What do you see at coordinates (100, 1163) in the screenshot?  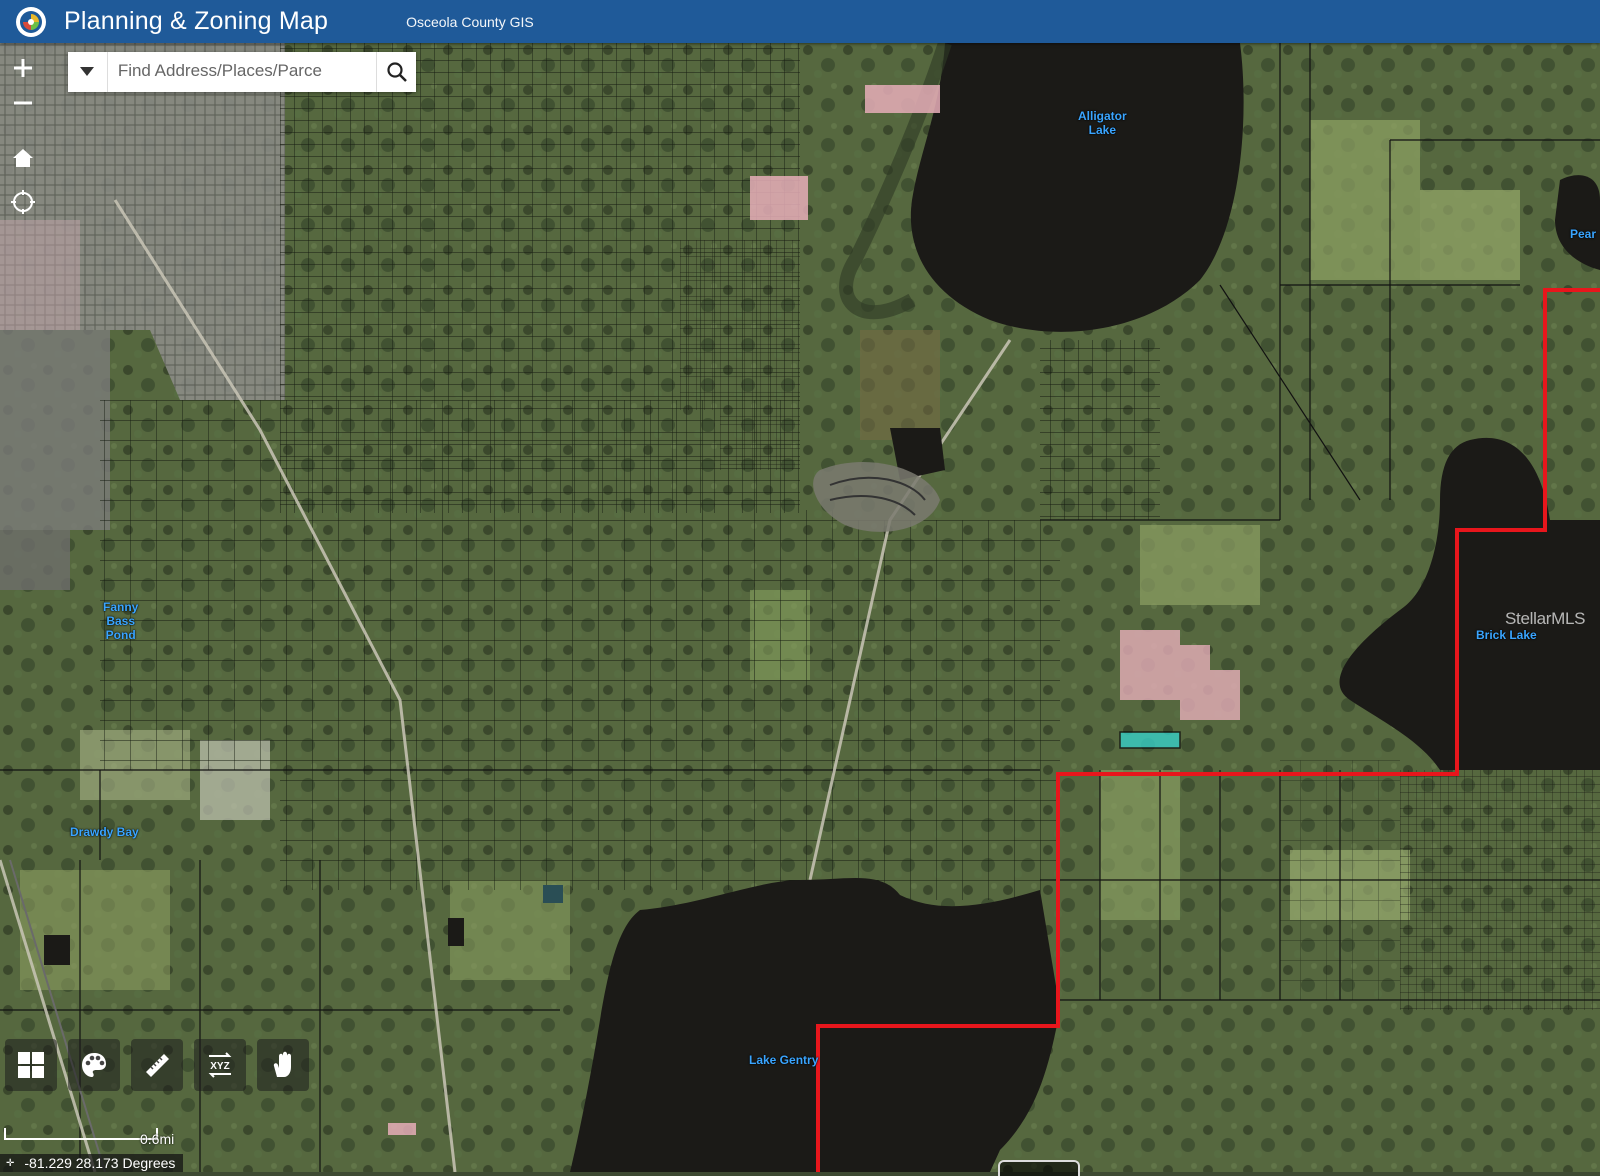 I see `coordinate-text: -81.229 28.173 Degrees` at bounding box center [100, 1163].